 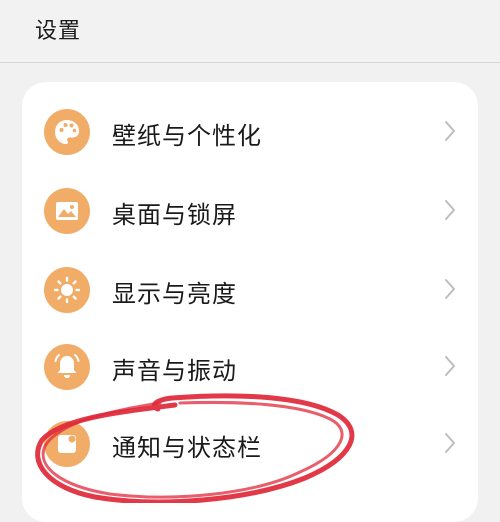 What do you see at coordinates (174, 371) in the screenshot?
I see `settings-item-label: 声音与振动` at bounding box center [174, 371].